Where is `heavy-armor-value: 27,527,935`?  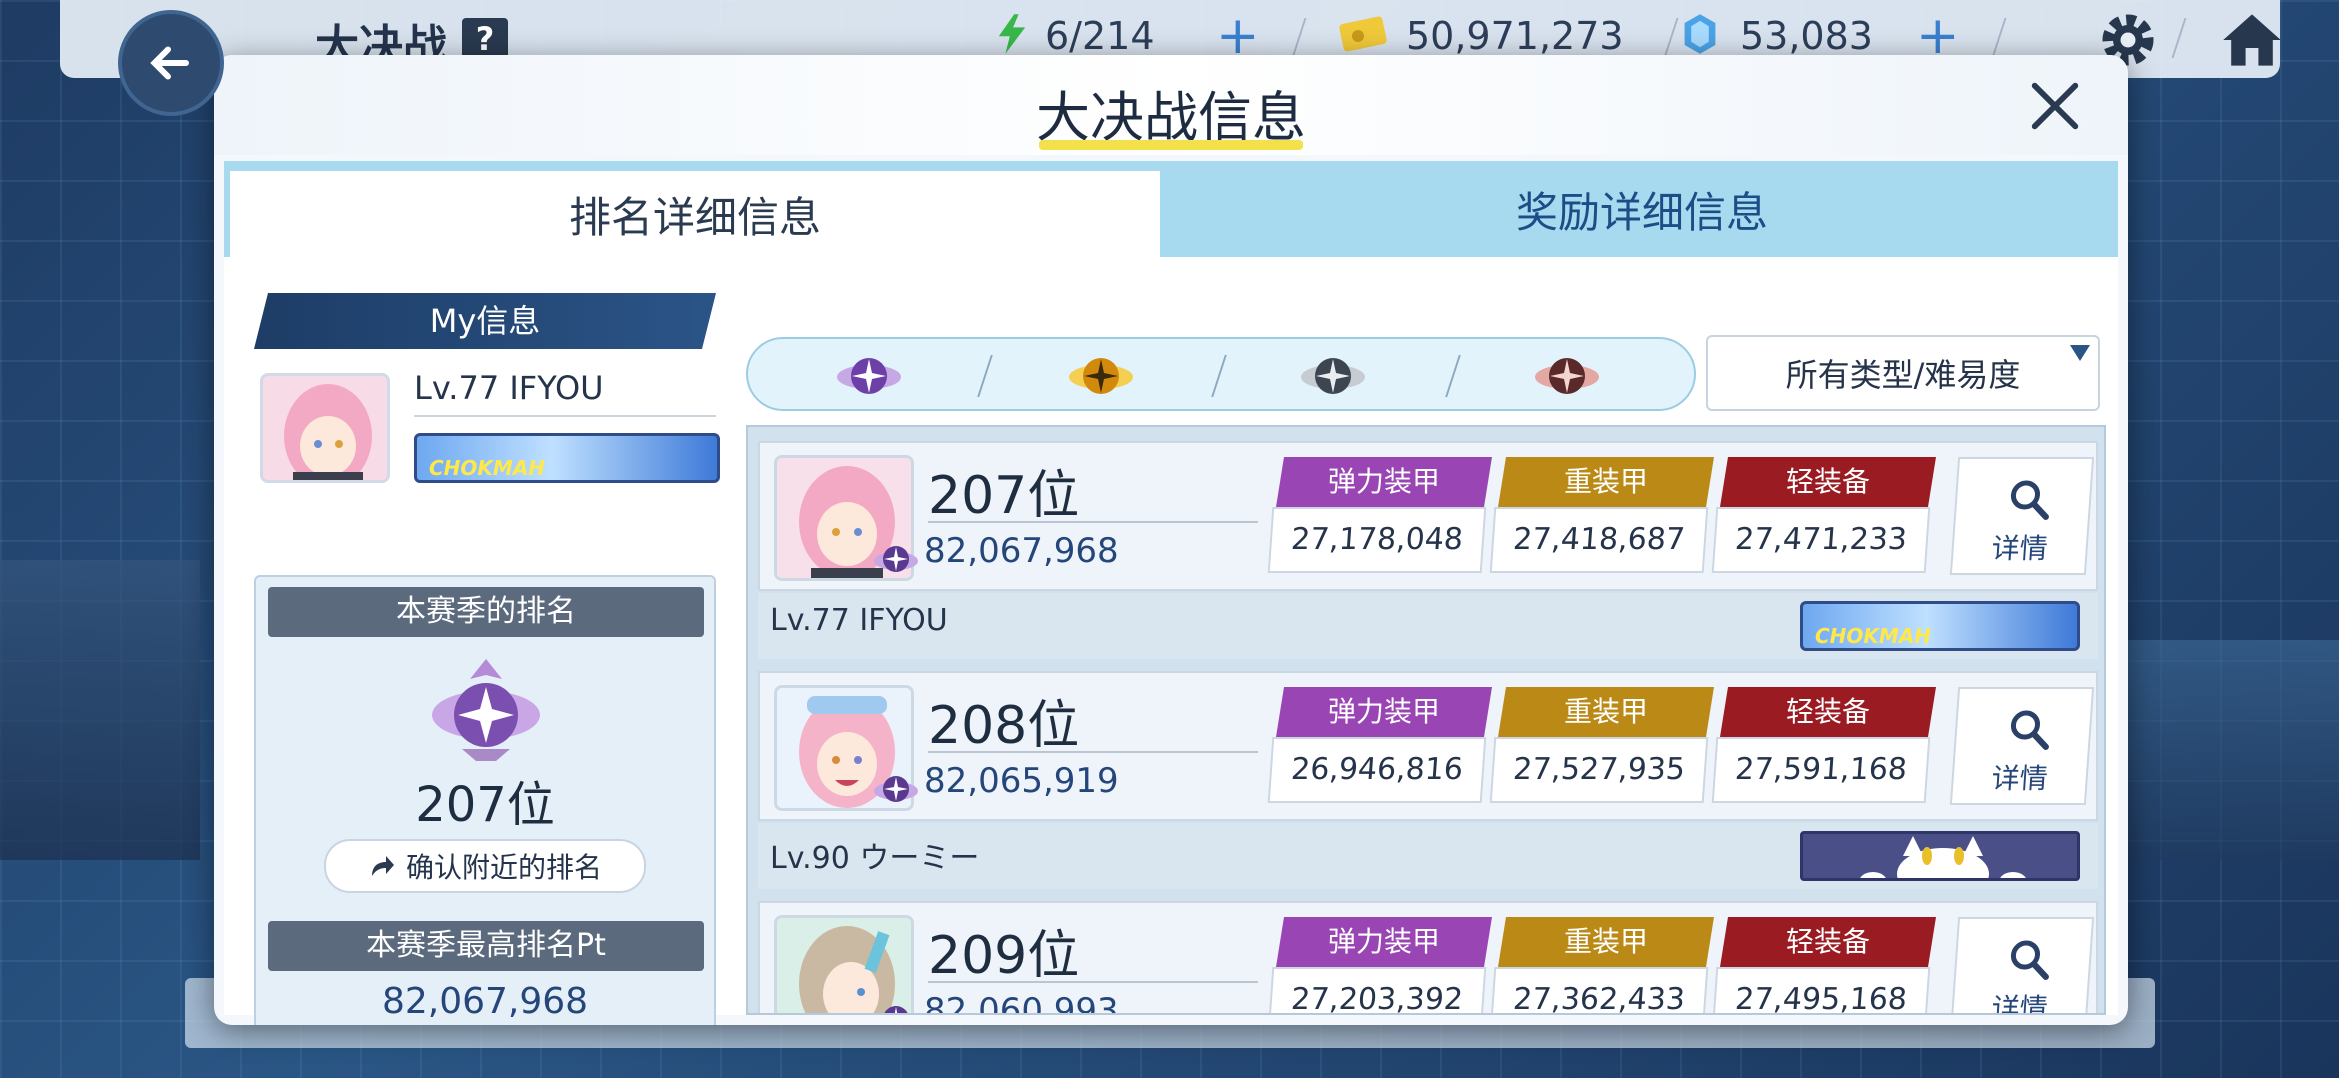 heavy-armor-value: 27,527,935 is located at coordinates (1599, 770).